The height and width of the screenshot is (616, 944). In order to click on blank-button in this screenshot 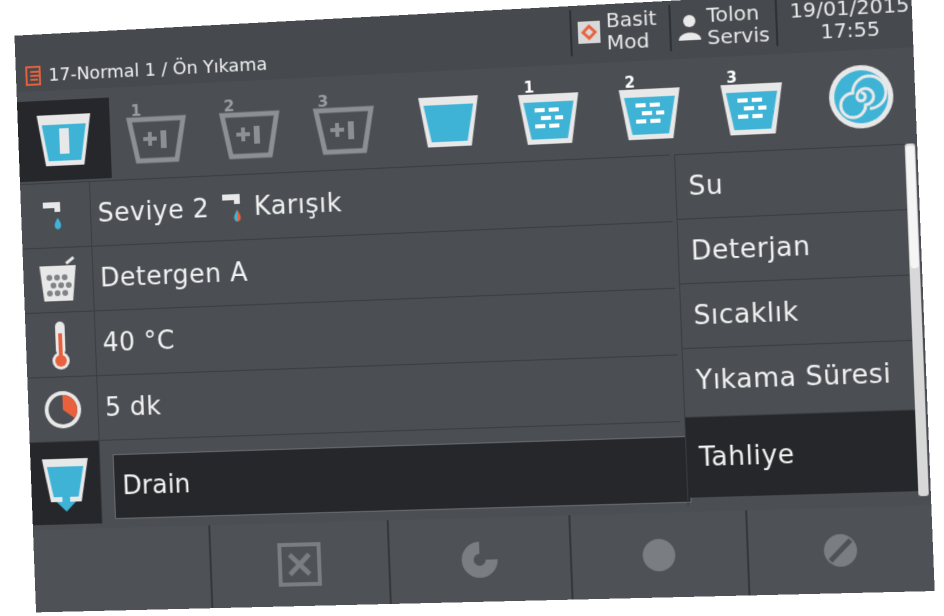, I will do `click(123, 569)`.